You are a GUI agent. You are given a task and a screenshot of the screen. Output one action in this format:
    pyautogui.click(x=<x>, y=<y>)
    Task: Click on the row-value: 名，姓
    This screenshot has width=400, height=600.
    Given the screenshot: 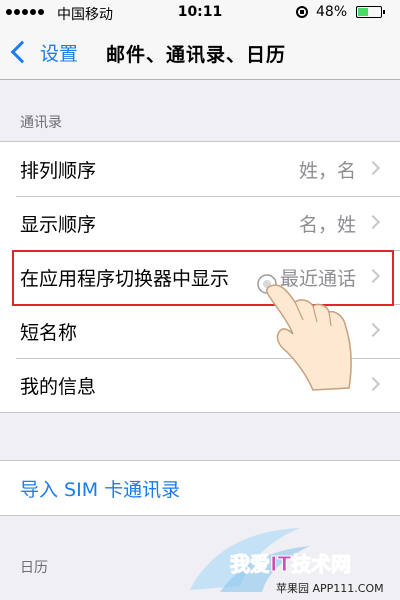 What is the action you would take?
    pyautogui.click(x=327, y=225)
    